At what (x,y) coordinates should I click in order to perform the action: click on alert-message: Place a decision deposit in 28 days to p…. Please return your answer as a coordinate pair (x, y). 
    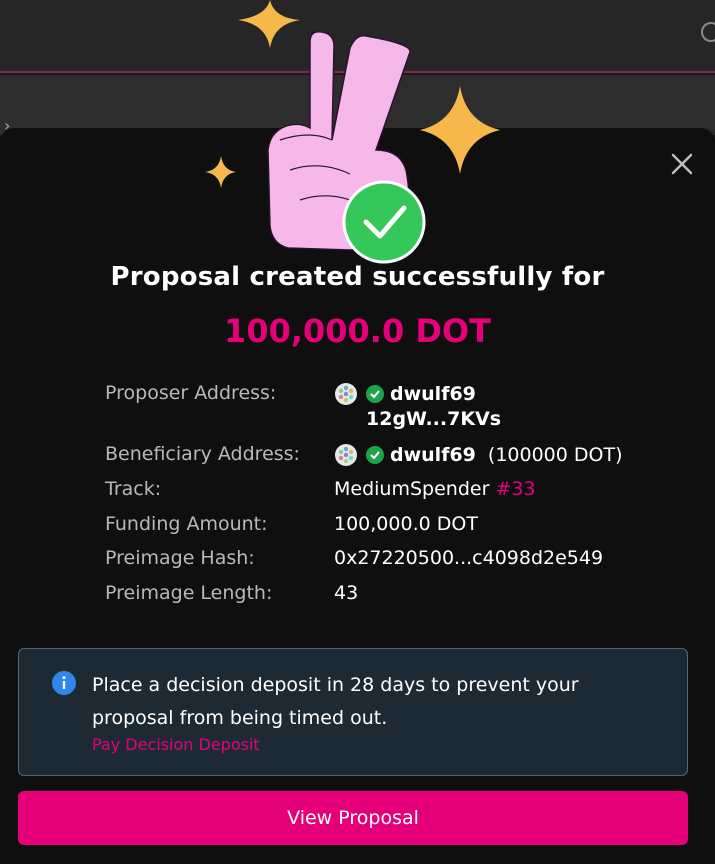
    Looking at the image, I should click on (335, 701).